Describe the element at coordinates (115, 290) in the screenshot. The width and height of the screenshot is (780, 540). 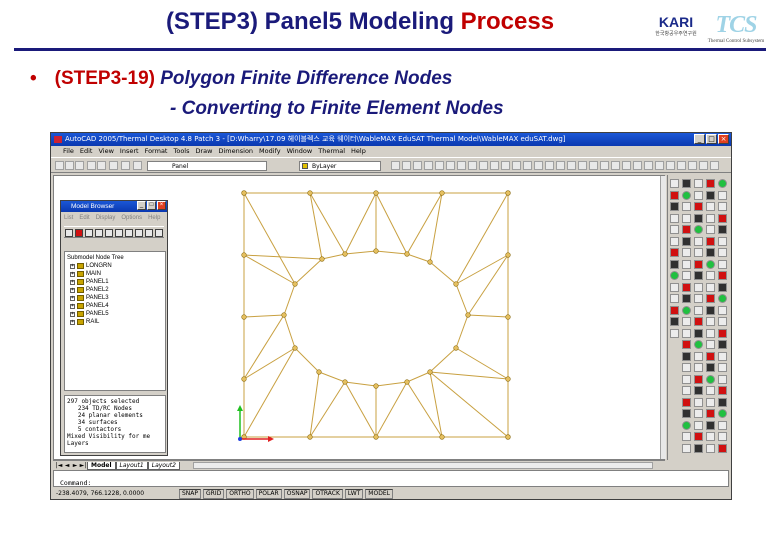
I see `tree-item: + PANEL2` at that location.